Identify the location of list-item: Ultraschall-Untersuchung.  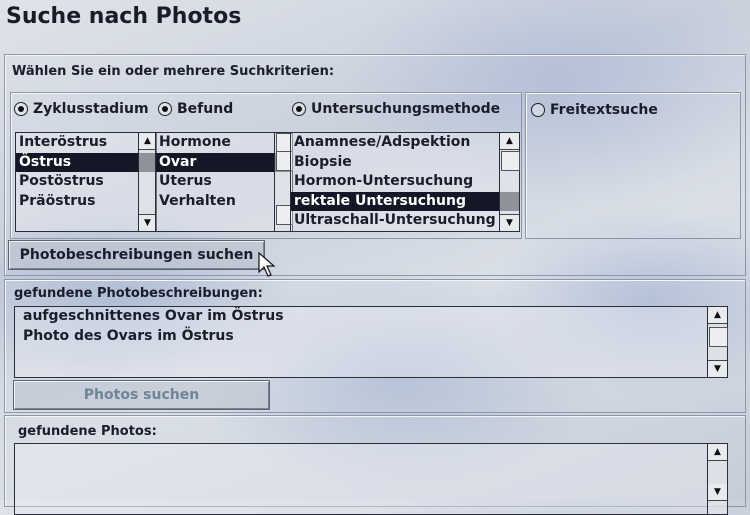
(405, 221).